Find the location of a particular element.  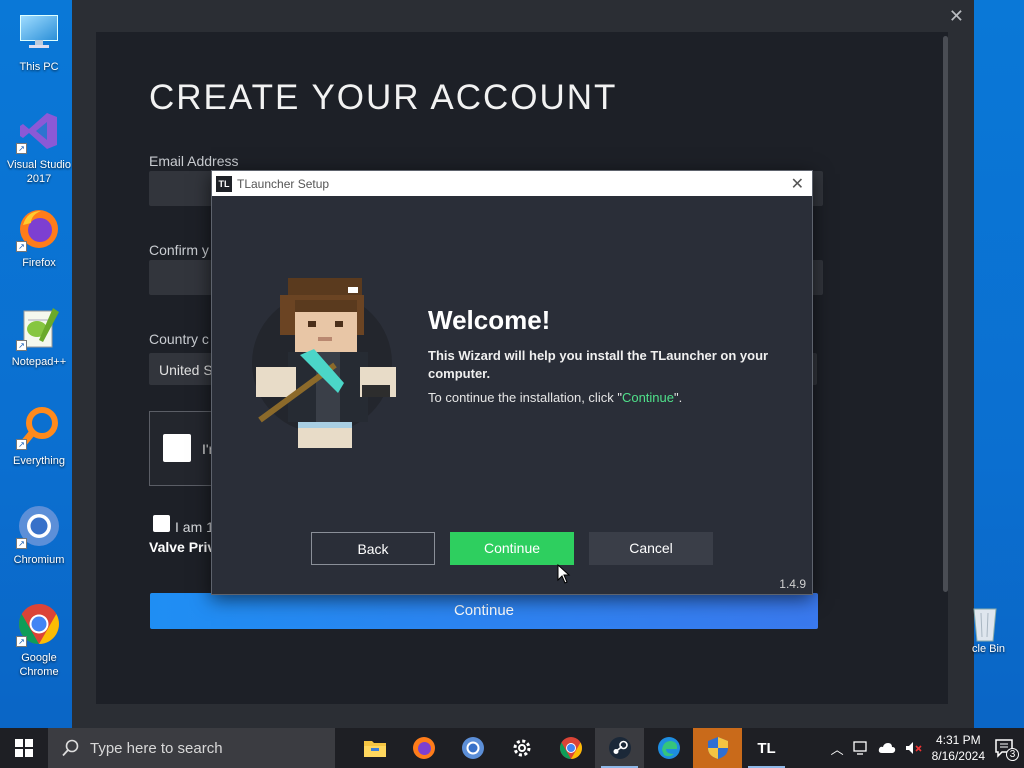

instruction-continue-highlight: Continue is located at coordinates (647, 397).